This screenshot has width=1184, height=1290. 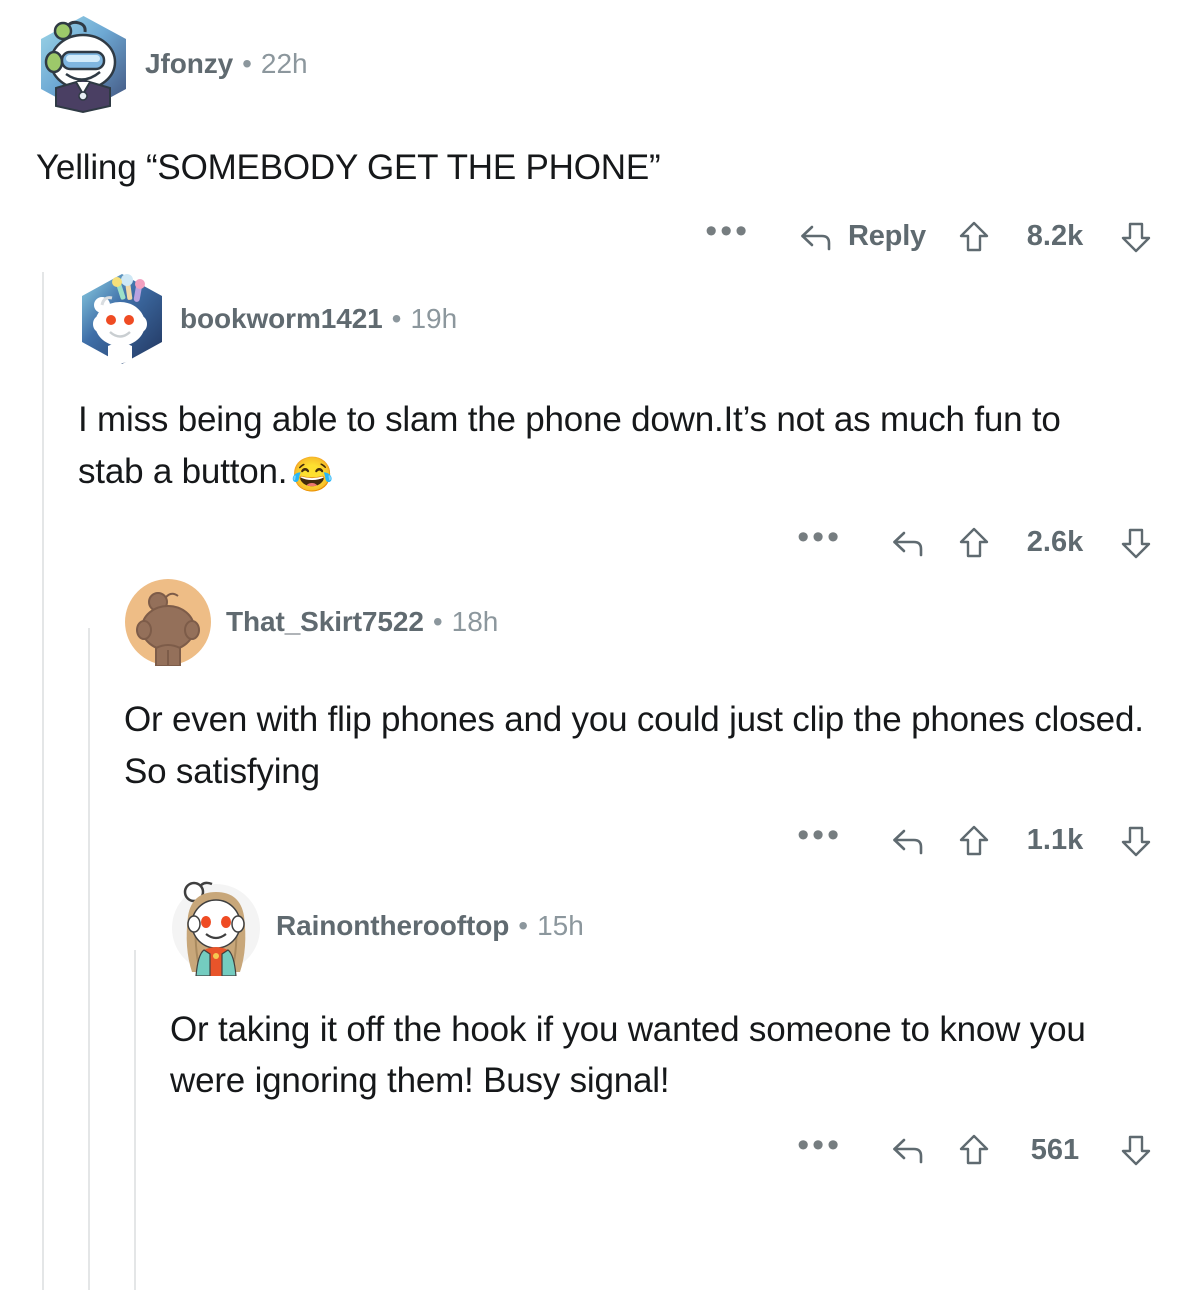 I want to click on comment-header: Jfonzy • 22h, so click(x=610, y=64).